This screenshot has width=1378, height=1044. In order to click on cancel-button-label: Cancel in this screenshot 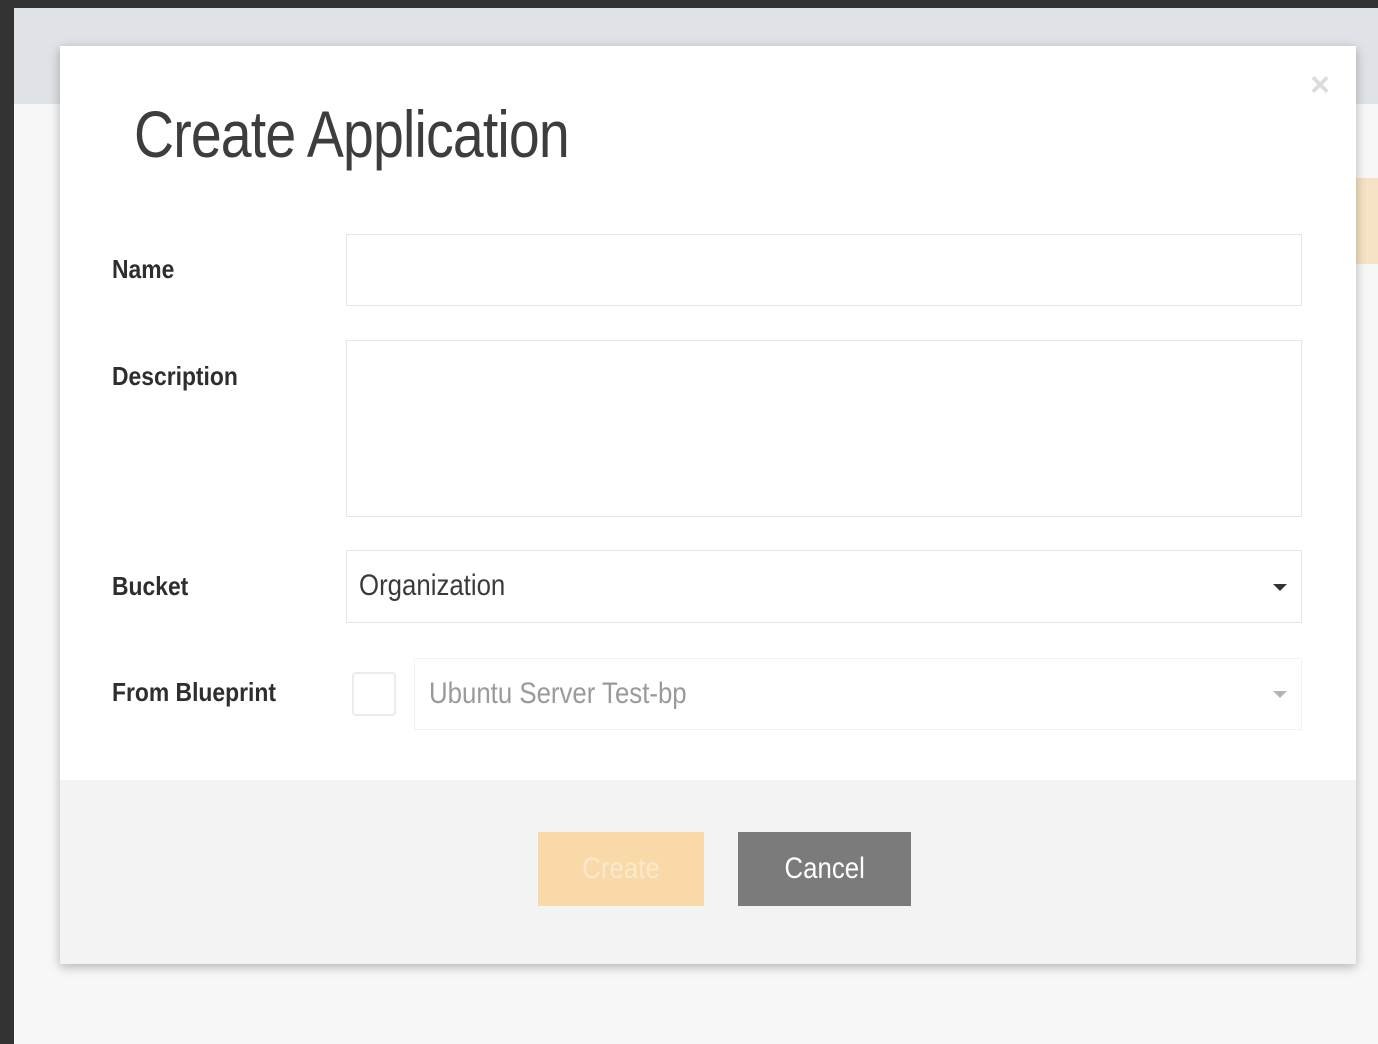, I will do `click(824, 868)`.